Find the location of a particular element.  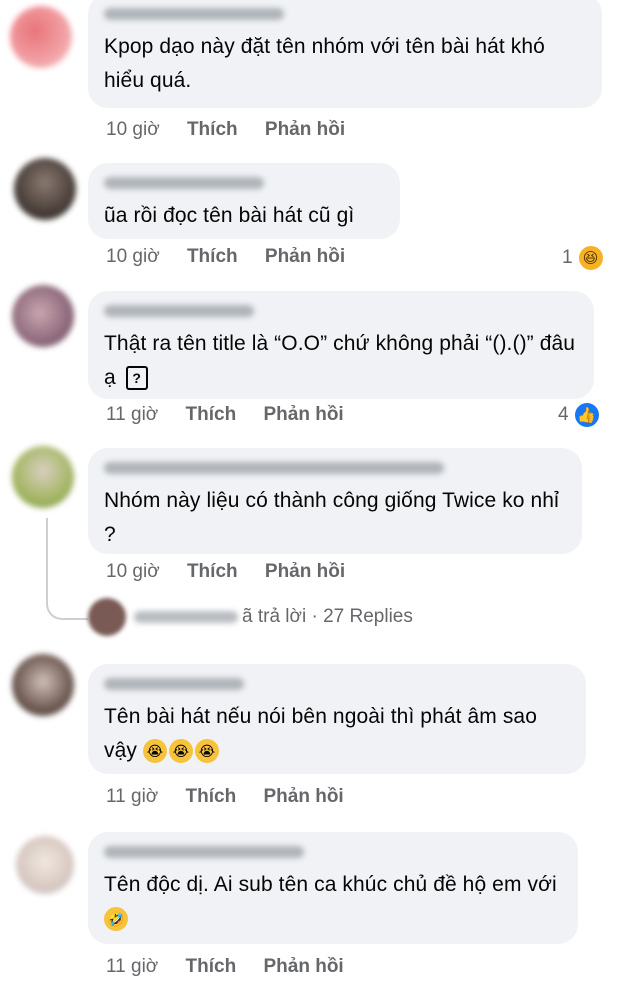

reply-avatar is located at coordinates (107, 617).